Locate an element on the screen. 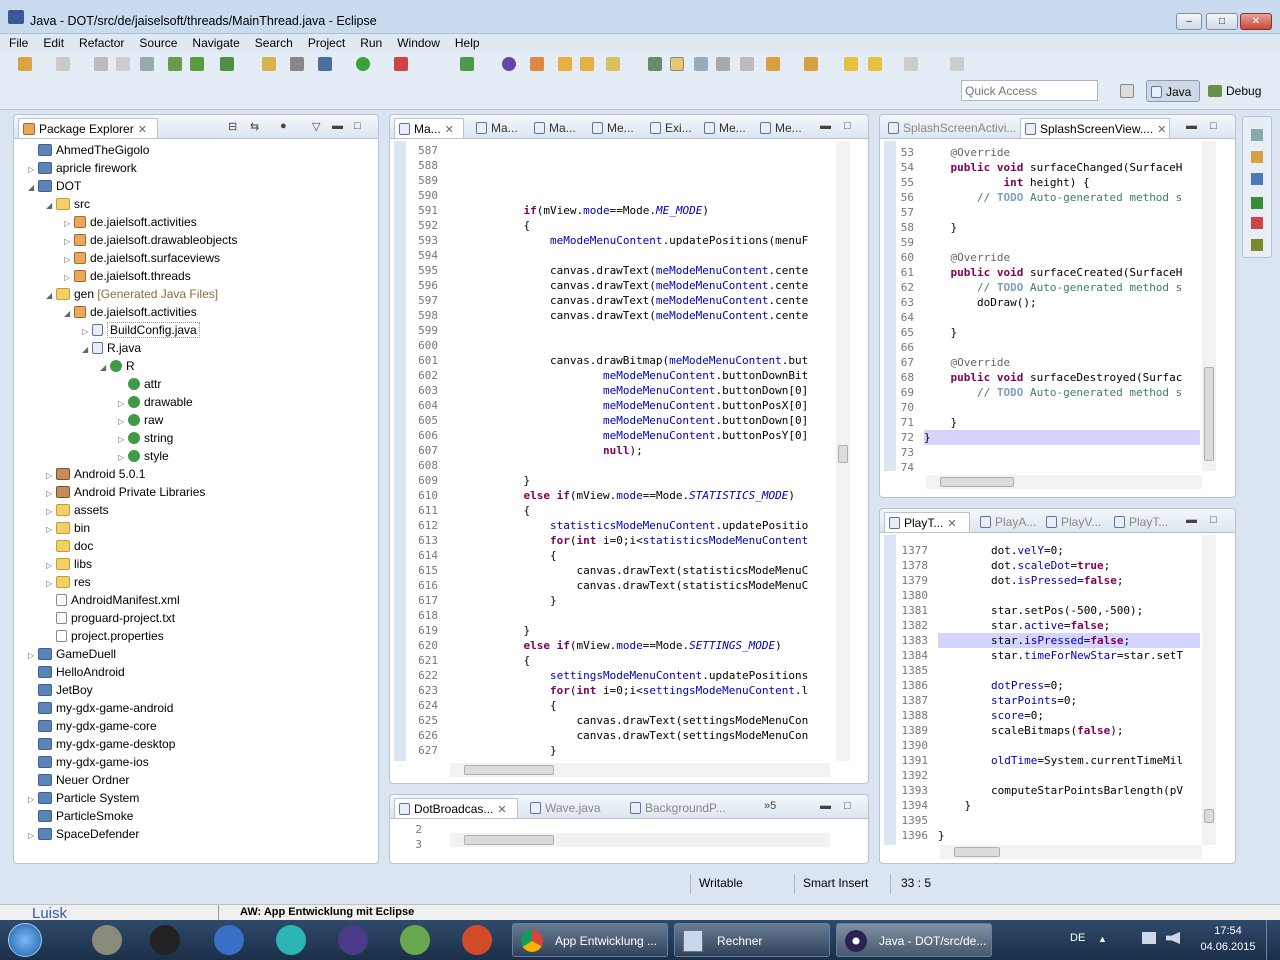 The height and width of the screenshot is (960, 1280). close-tab-icon: ✕ is located at coordinates (1161, 130).